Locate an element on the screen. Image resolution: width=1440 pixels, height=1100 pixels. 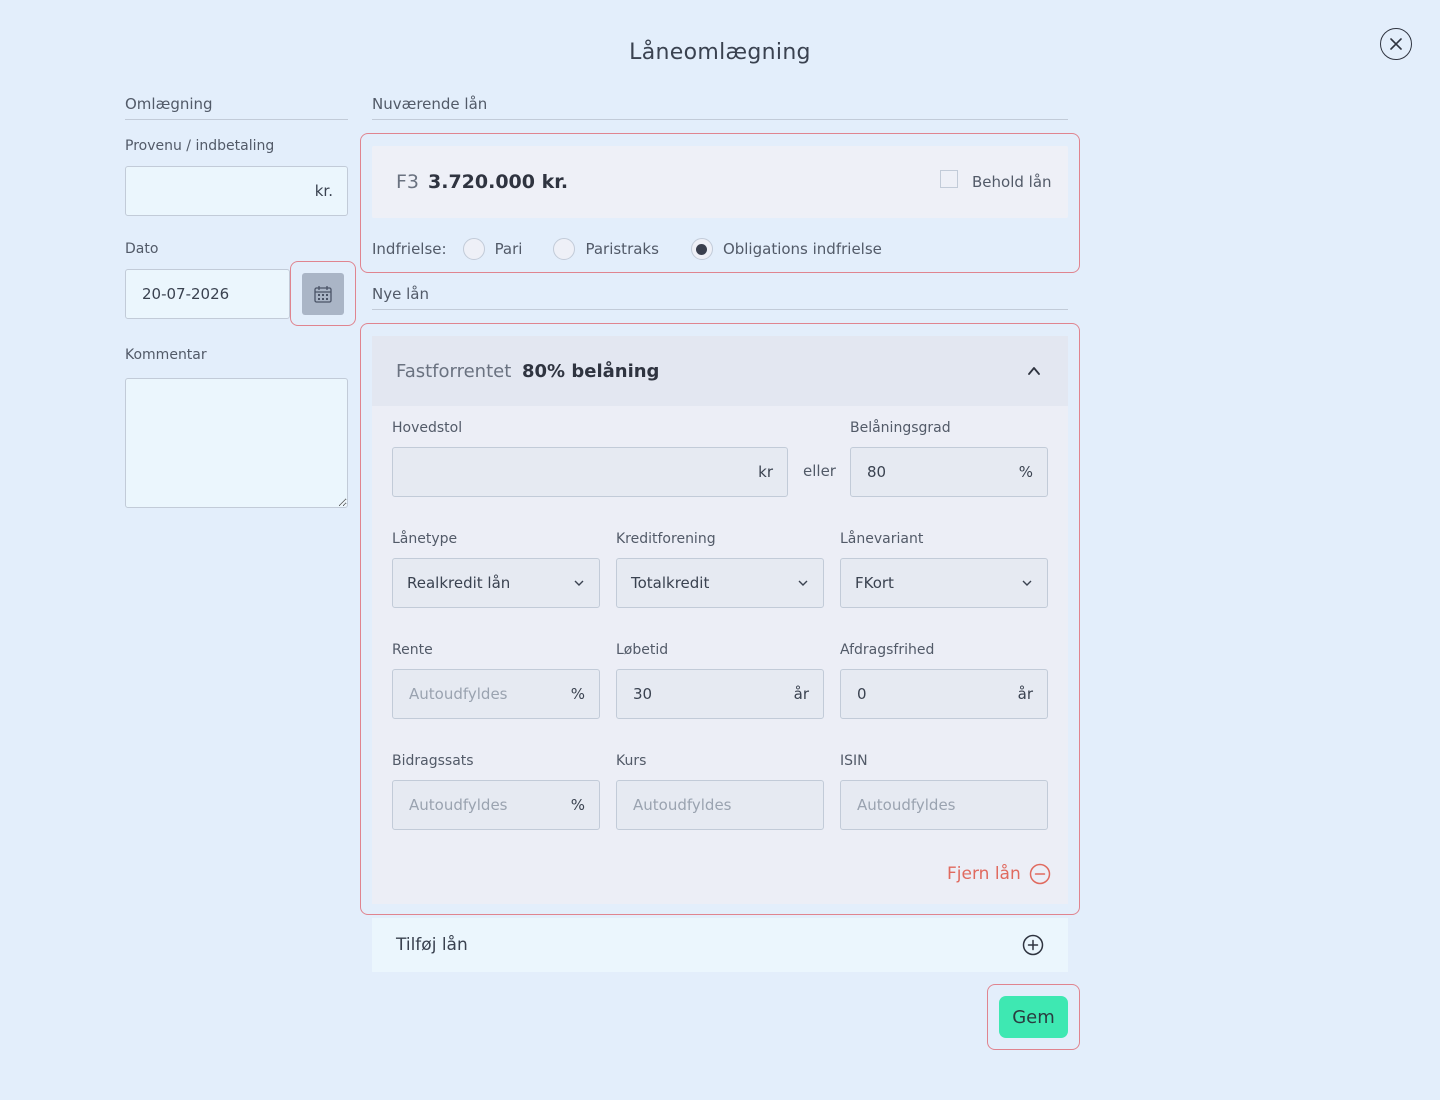
new-loan-header: Fastforrentet 80% belåning is located at coordinates (720, 371).